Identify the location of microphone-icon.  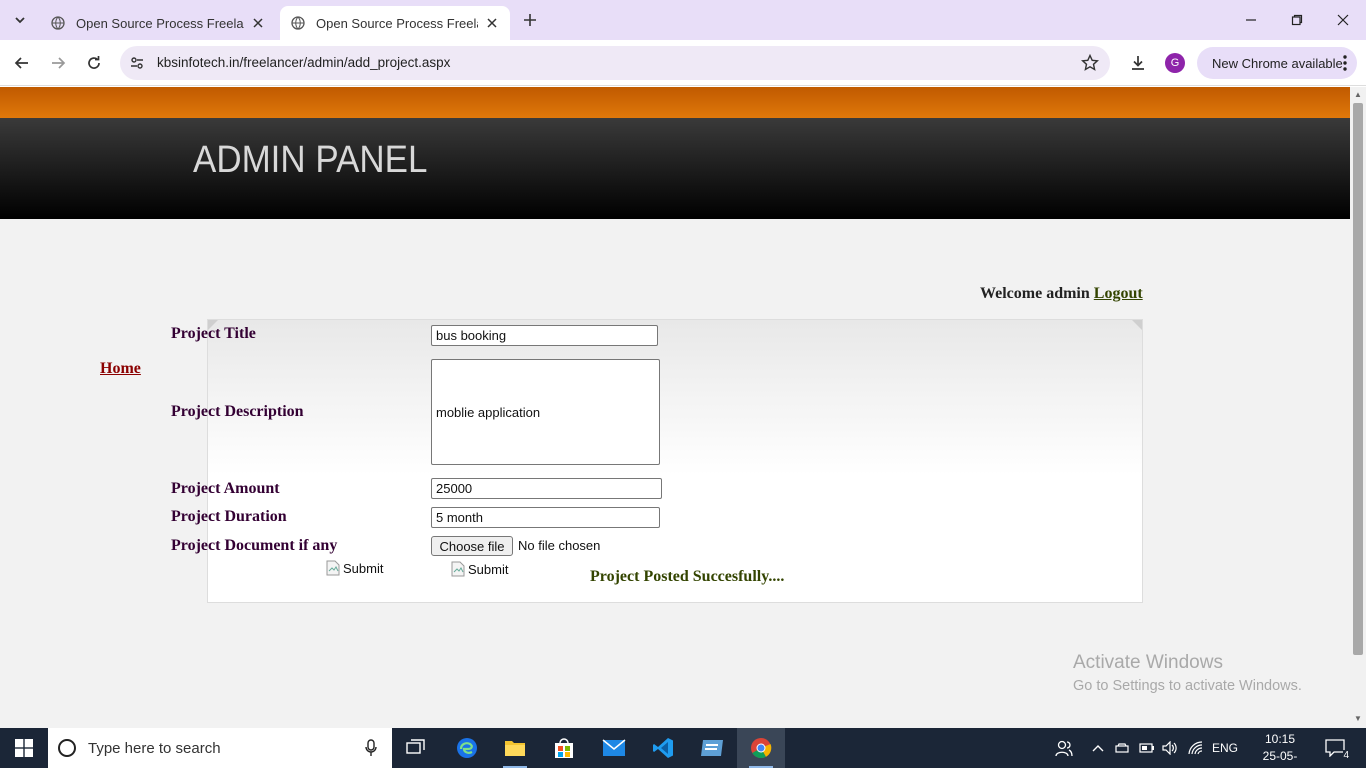
(371, 748).